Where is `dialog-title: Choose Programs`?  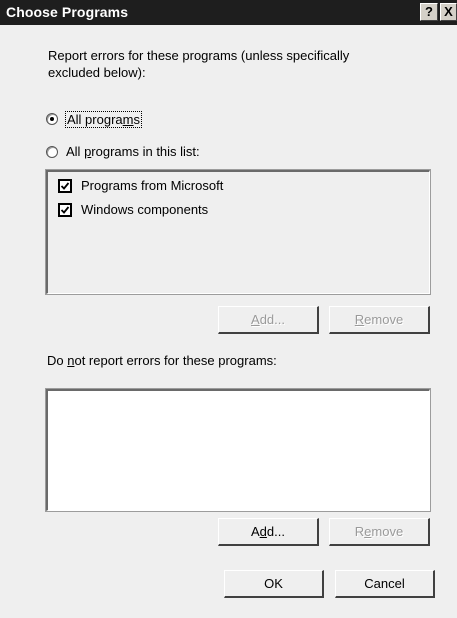
dialog-title: Choose Programs is located at coordinates (67, 12).